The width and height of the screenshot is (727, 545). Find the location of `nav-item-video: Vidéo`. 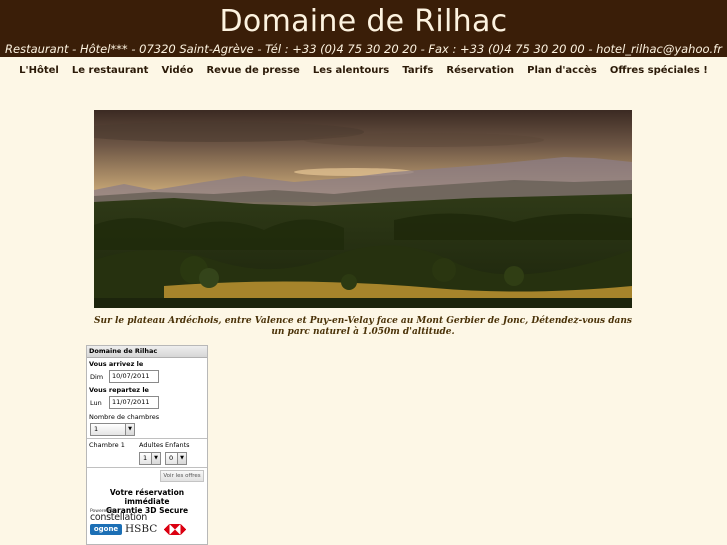

nav-item-video: Vidéo is located at coordinates (178, 71).